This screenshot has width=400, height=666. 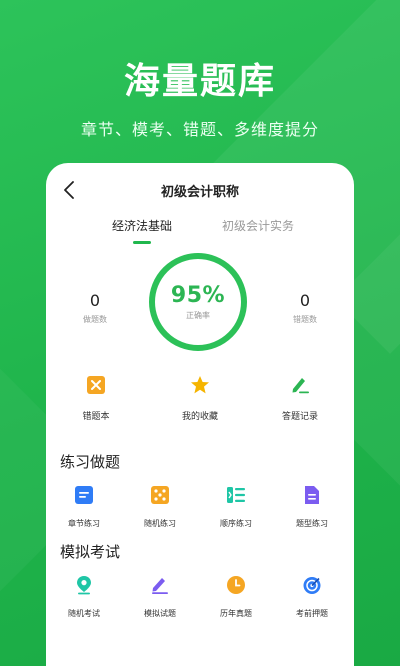 What do you see at coordinates (200, 597) in the screenshot?
I see `exam-grid: 随机考试 模拟试题 历年真题 考前押题` at bounding box center [200, 597].